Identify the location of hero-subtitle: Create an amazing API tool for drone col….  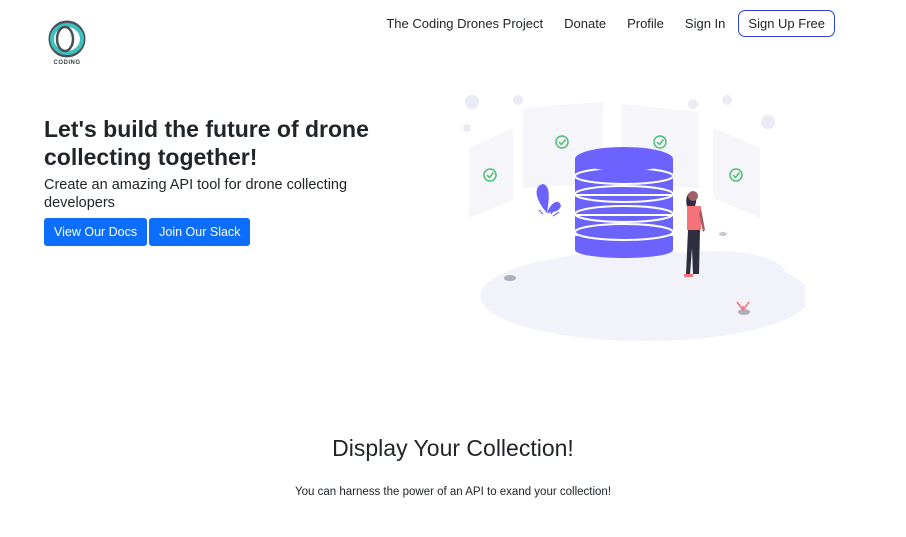
(196, 194).